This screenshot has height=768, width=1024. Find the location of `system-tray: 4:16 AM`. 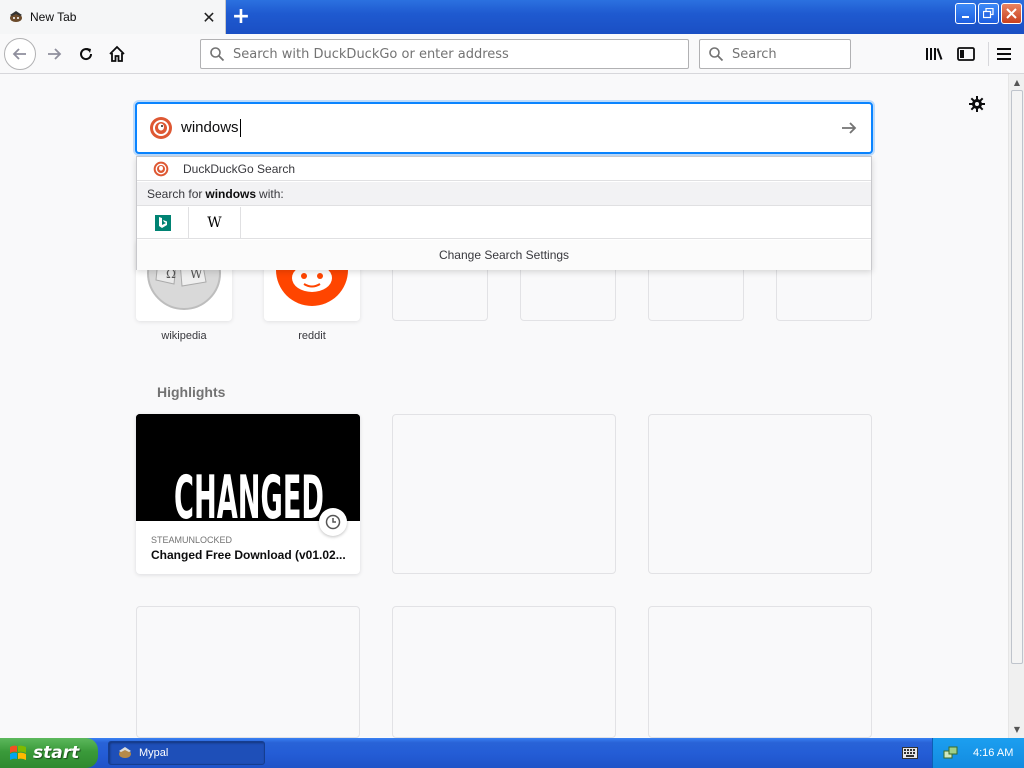

system-tray: 4:16 AM is located at coordinates (978, 753).